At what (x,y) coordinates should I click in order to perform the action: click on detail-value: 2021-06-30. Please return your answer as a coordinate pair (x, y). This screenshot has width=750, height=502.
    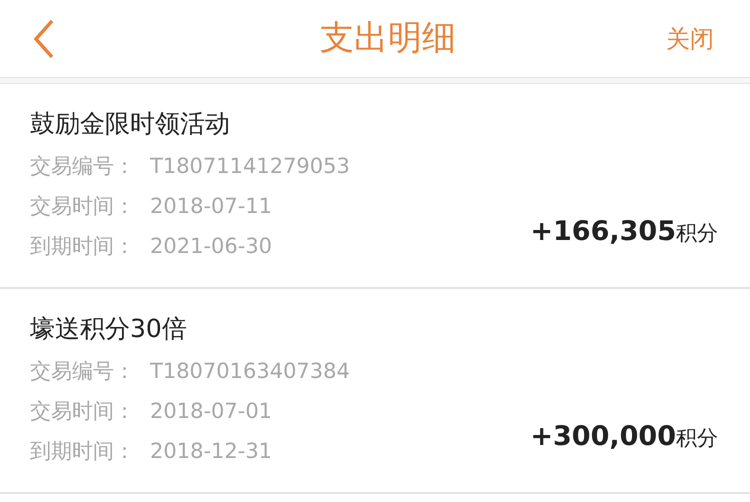
    Looking at the image, I should click on (211, 246).